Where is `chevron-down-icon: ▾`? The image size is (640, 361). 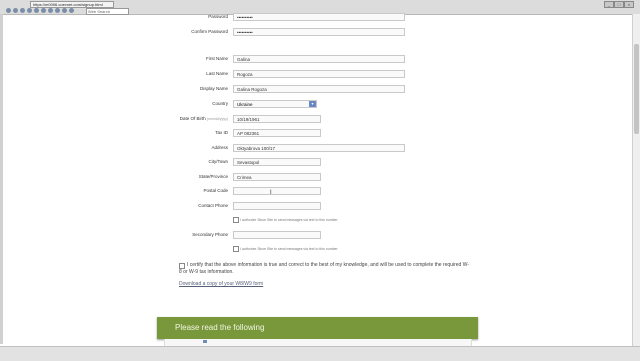 chevron-down-icon: ▾ is located at coordinates (312, 104).